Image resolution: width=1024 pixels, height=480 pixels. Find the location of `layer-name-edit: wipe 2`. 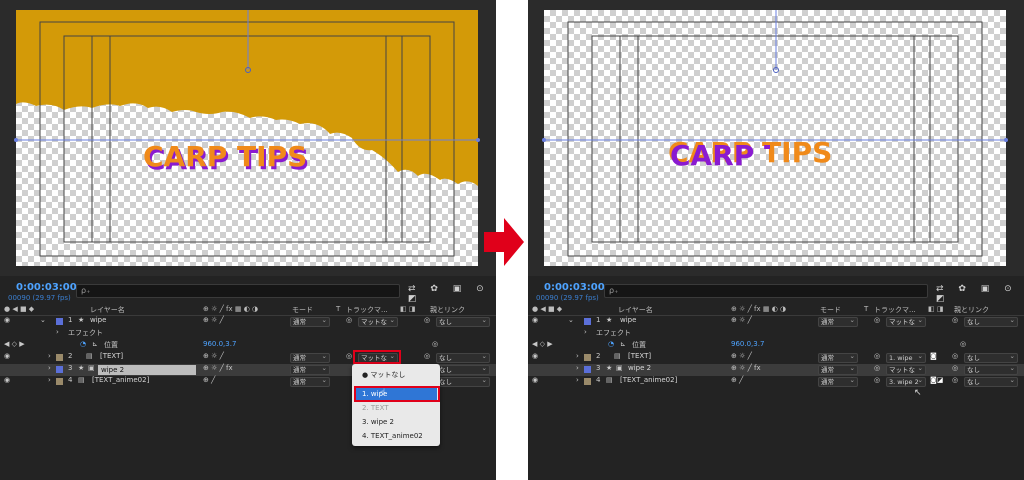

layer-name-edit: wipe 2 is located at coordinates (147, 370).